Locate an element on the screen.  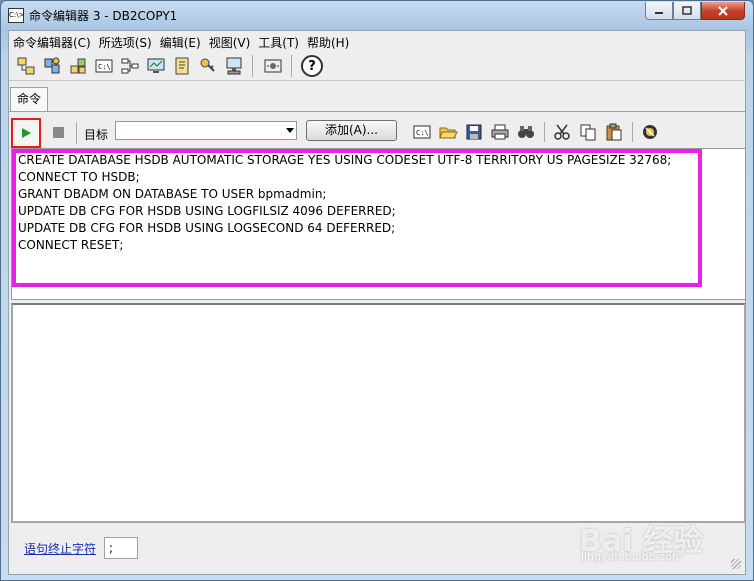
window-title: 命令编辑器 3 - DB2COPY1 is located at coordinates (103, 16).